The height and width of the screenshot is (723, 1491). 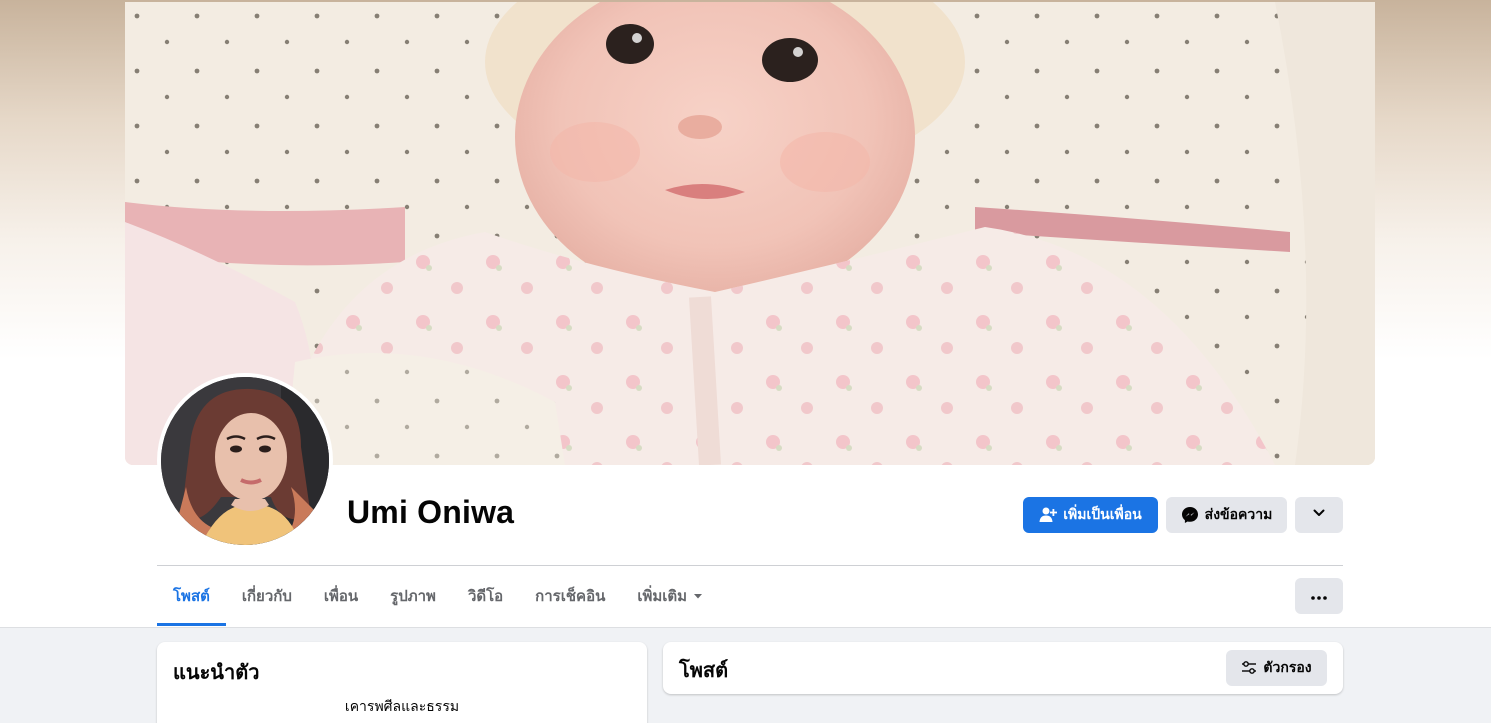 What do you see at coordinates (402, 682) in the screenshot?
I see `intro-card: แนะนำตัว เคารพศีลและธรรม` at bounding box center [402, 682].